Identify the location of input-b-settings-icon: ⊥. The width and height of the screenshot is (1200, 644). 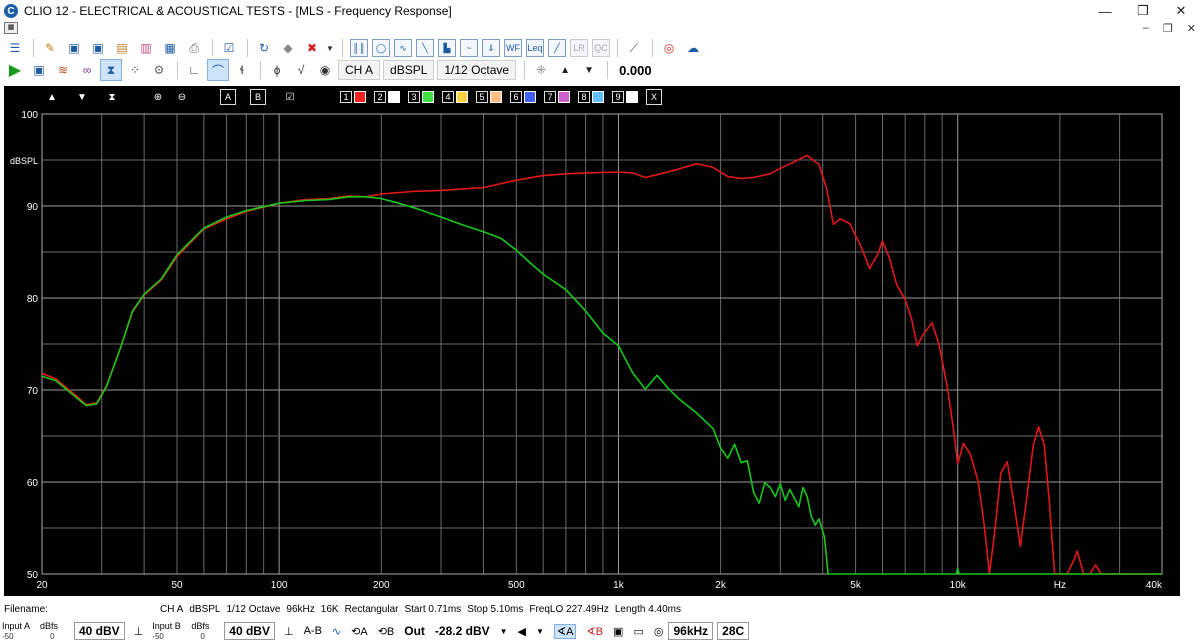
(289, 631).